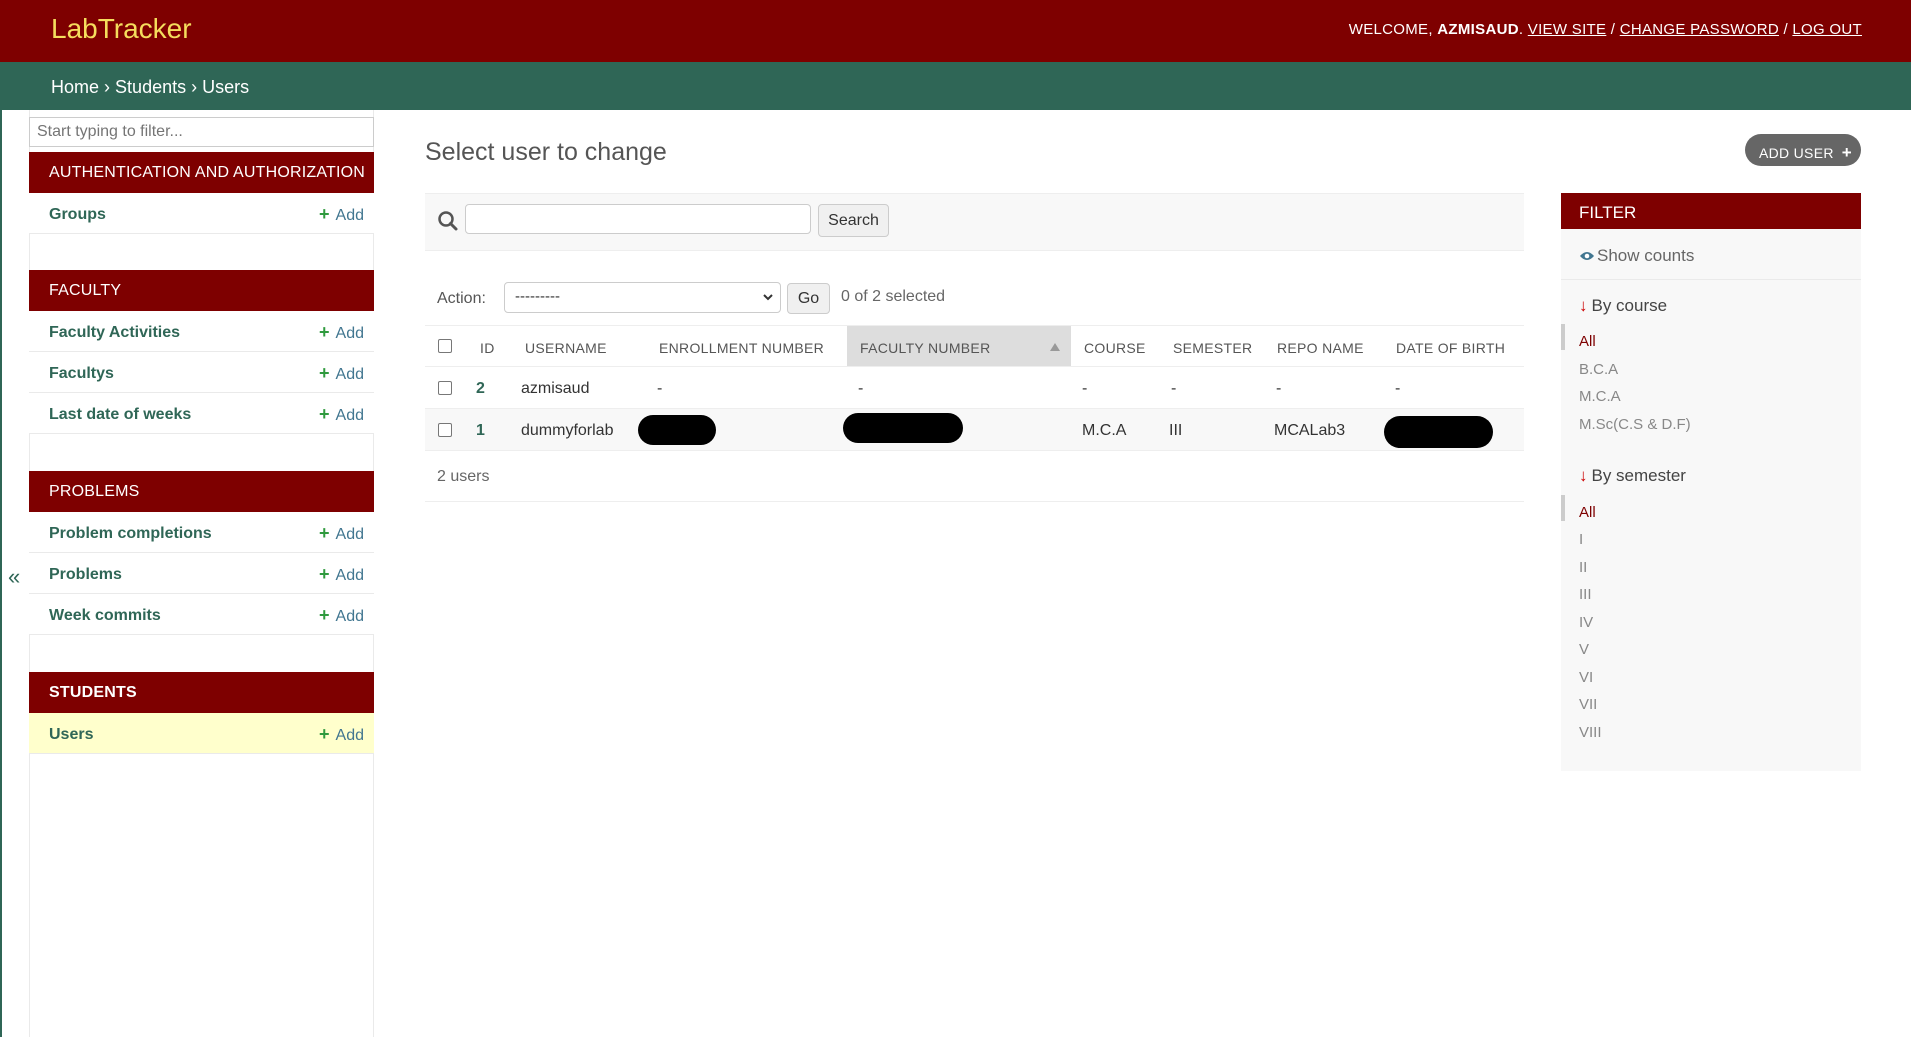  What do you see at coordinates (1699, 29) in the screenshot?
I see `change-password-link: CHANGE PASSWORD` at bounding box center [1699, 29].